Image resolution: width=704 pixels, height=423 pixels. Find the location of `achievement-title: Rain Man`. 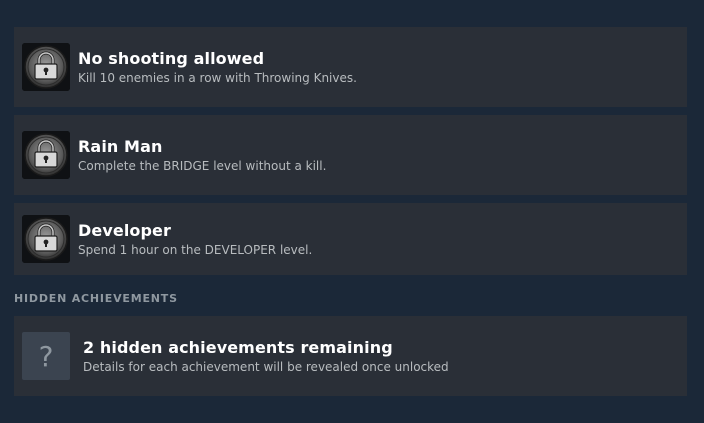

achievement-title: Rain Man is located at coordinates (120, 146).